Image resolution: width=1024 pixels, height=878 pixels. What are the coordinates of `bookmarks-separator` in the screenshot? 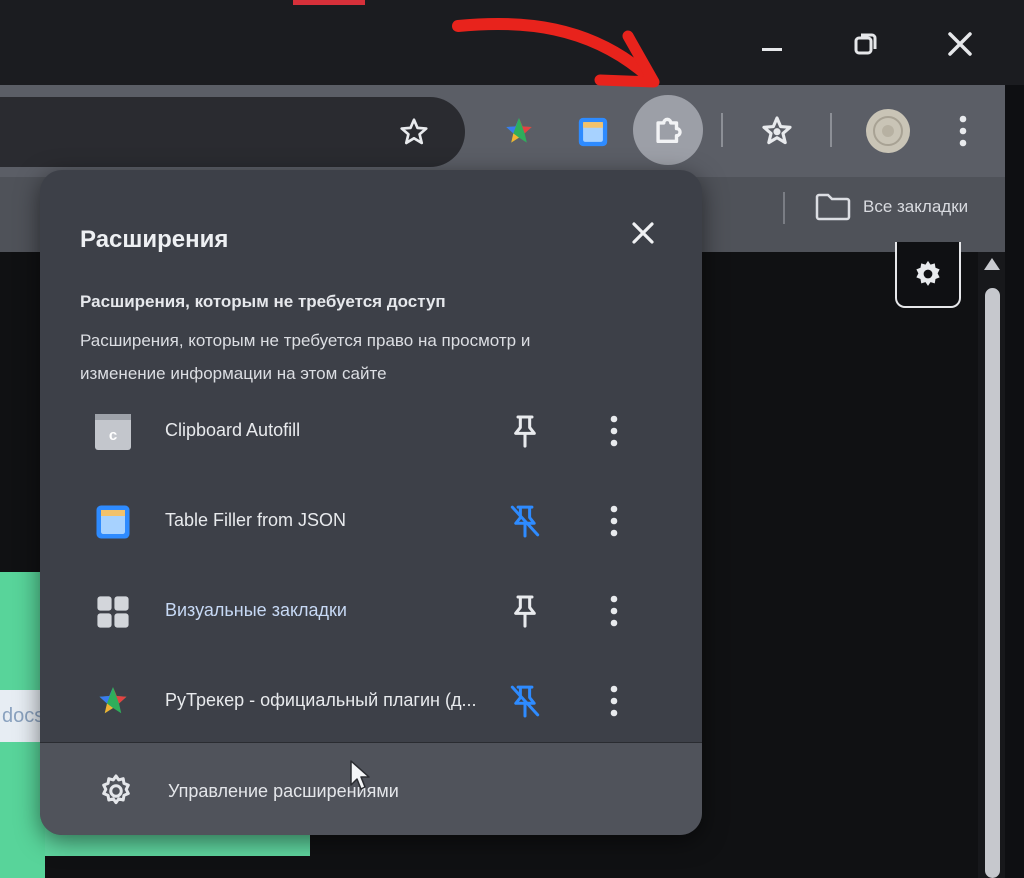 It's located at (784, 208).